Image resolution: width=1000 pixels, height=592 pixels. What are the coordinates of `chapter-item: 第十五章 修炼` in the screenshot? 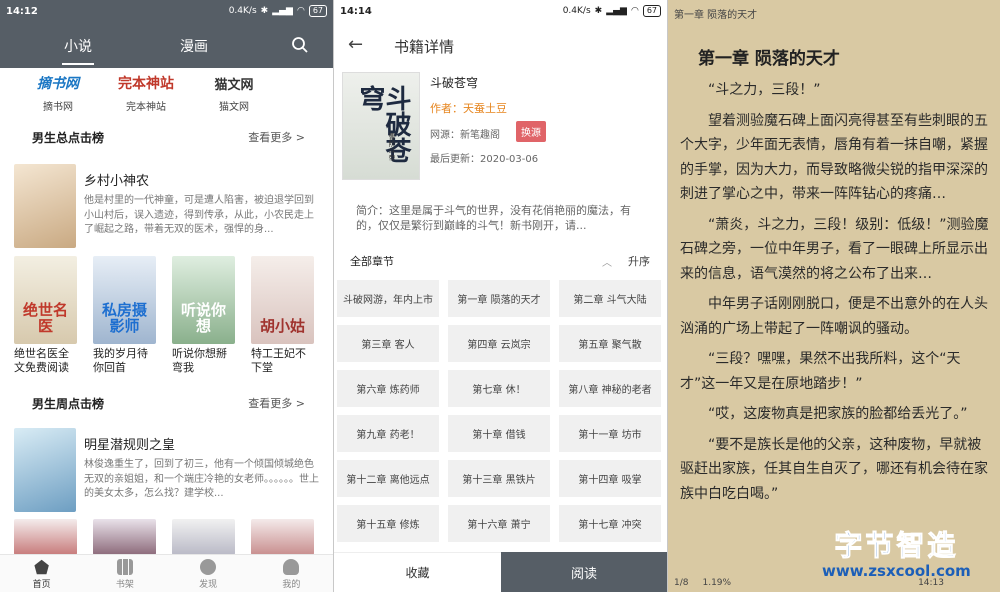 It's located at (388, 523).